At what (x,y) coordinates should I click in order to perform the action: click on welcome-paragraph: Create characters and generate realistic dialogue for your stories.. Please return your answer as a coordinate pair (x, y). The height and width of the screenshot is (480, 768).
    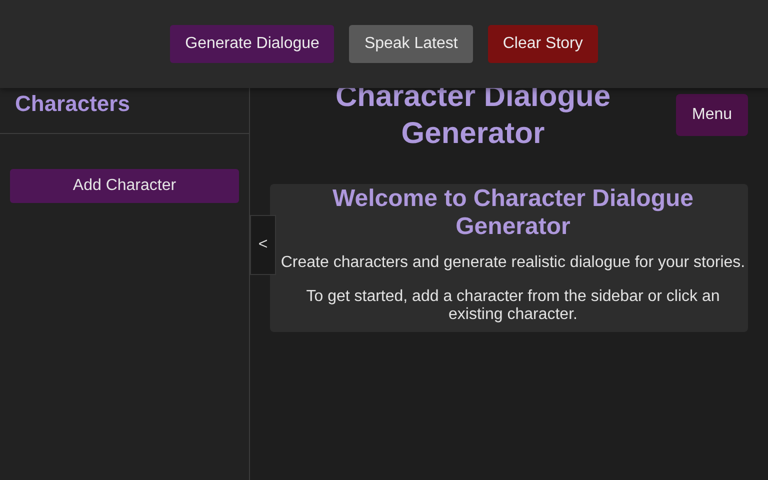
    Looking at the image, I should click on (513, 263).